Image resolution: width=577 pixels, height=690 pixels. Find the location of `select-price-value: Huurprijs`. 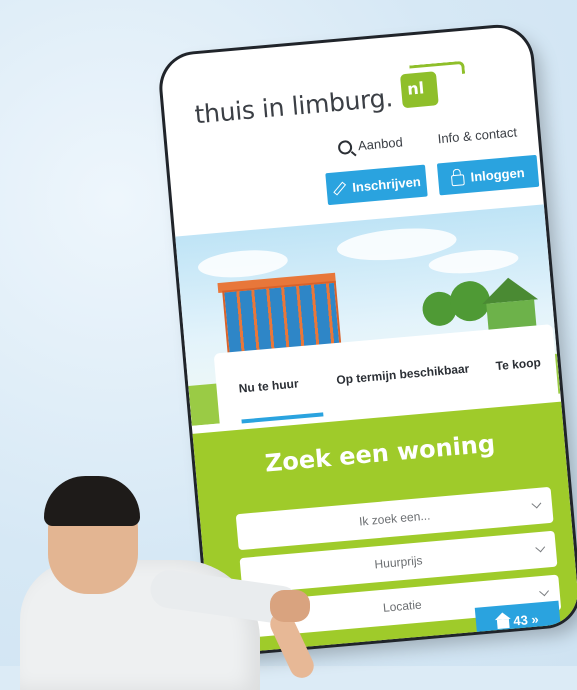

select-price-value: Huurprijs is located at coordinates (398, 562).